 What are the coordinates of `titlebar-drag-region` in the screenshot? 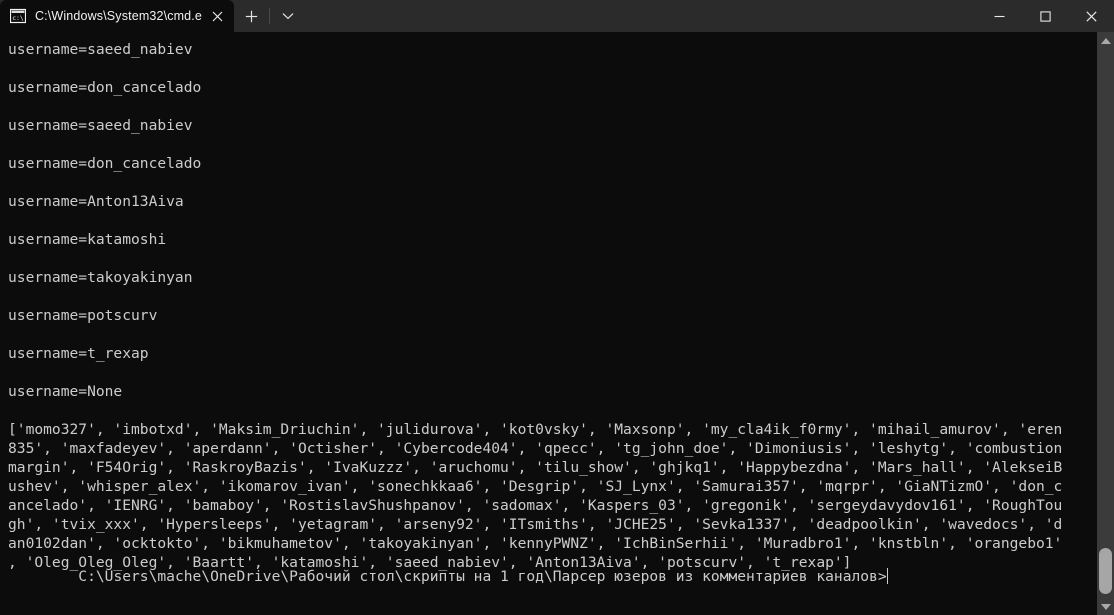 It's located at (640, 16).